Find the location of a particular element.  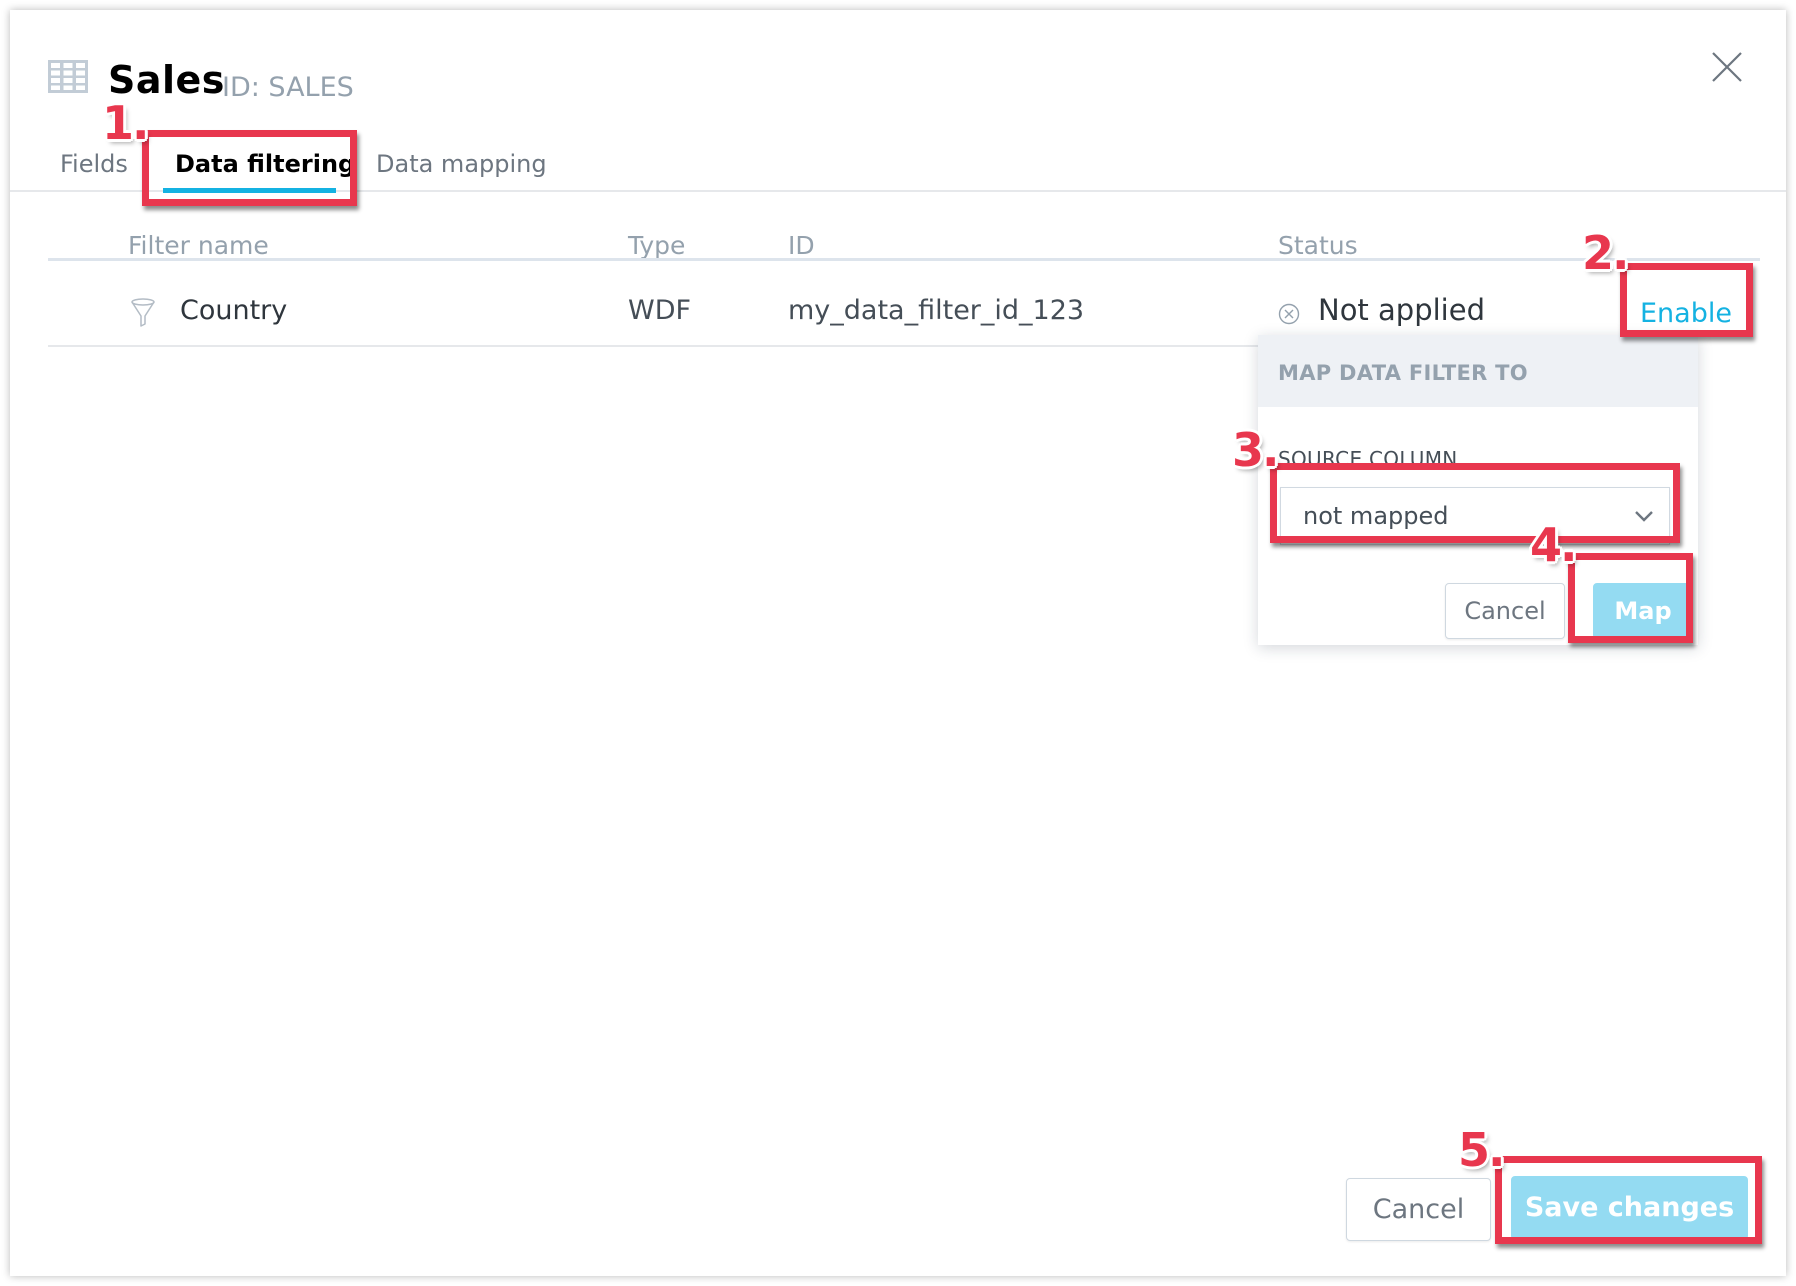

funnel-icon is located at coordinates (143, 312).